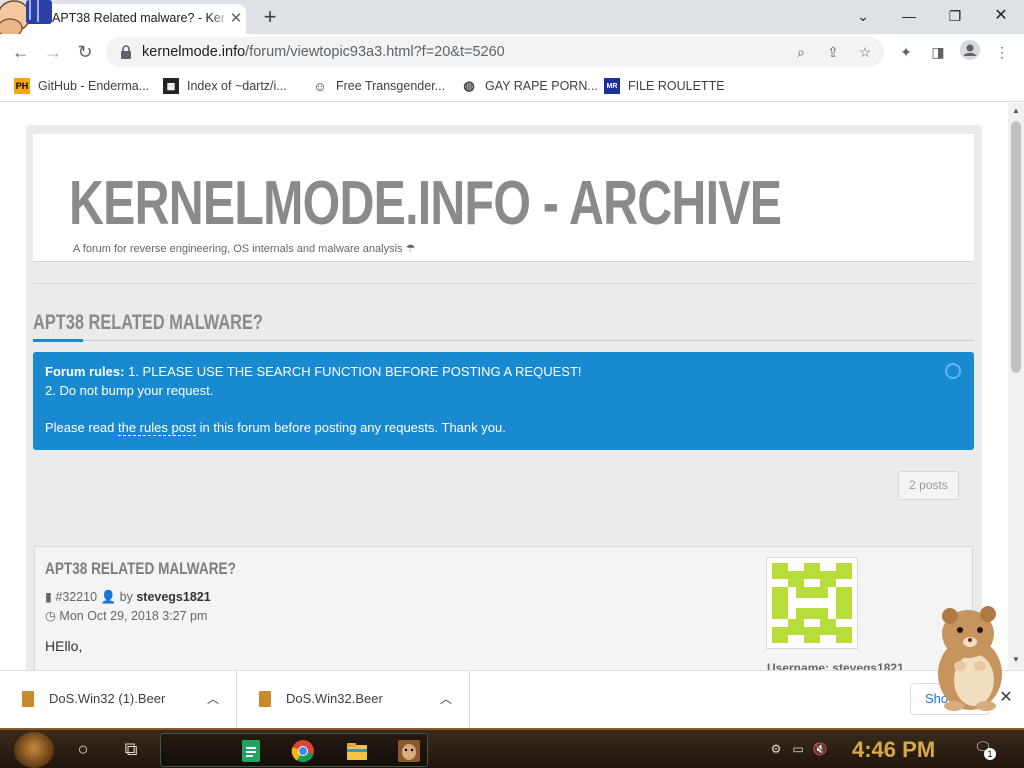 This screenshot has height=768, width=1024. I want to click on tray-gear-icon: ⚙, so click(776, 749).